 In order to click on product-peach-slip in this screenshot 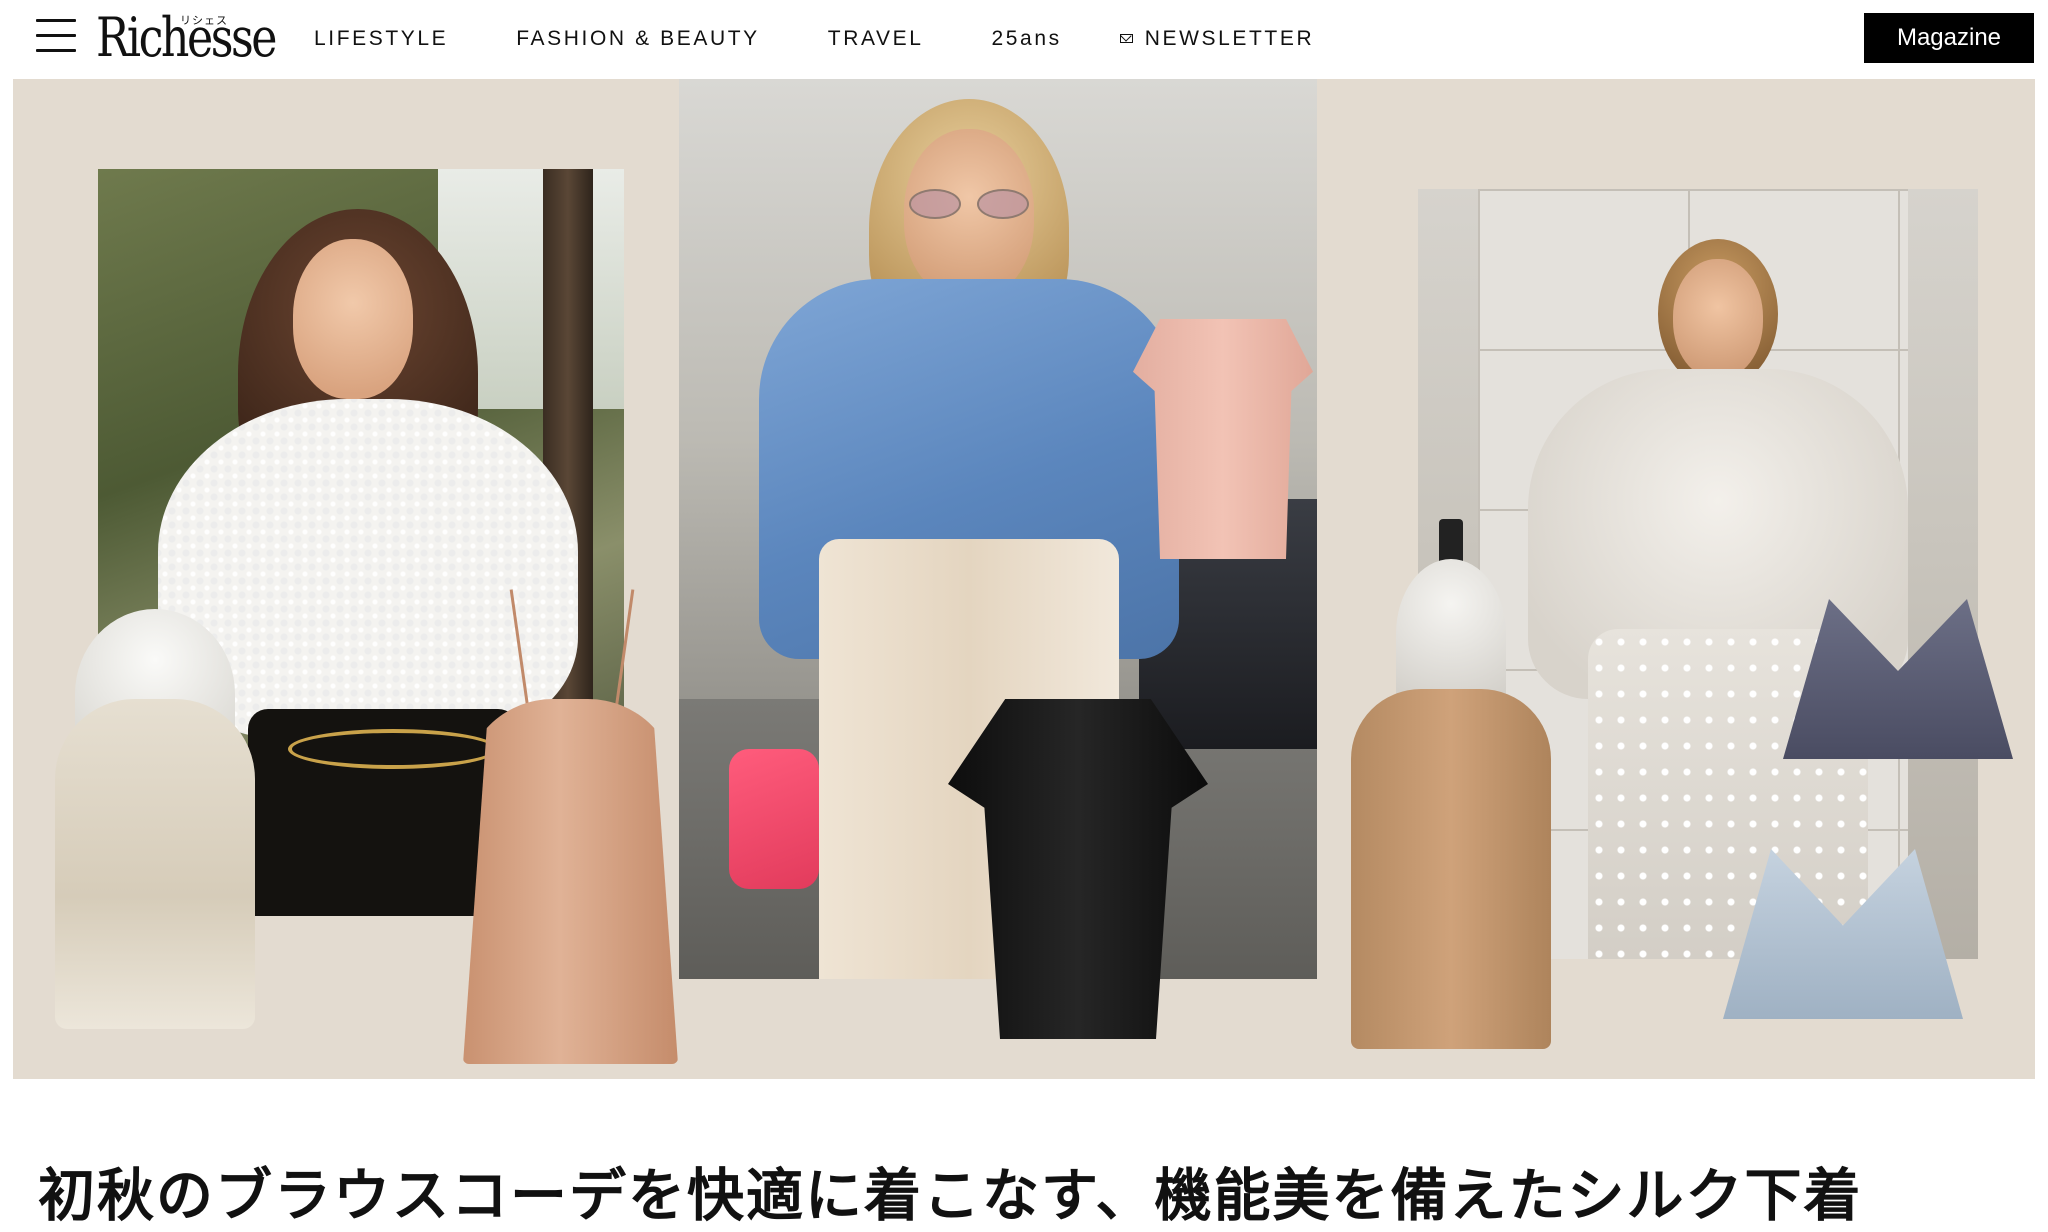, I will do `click(570, 826)`.